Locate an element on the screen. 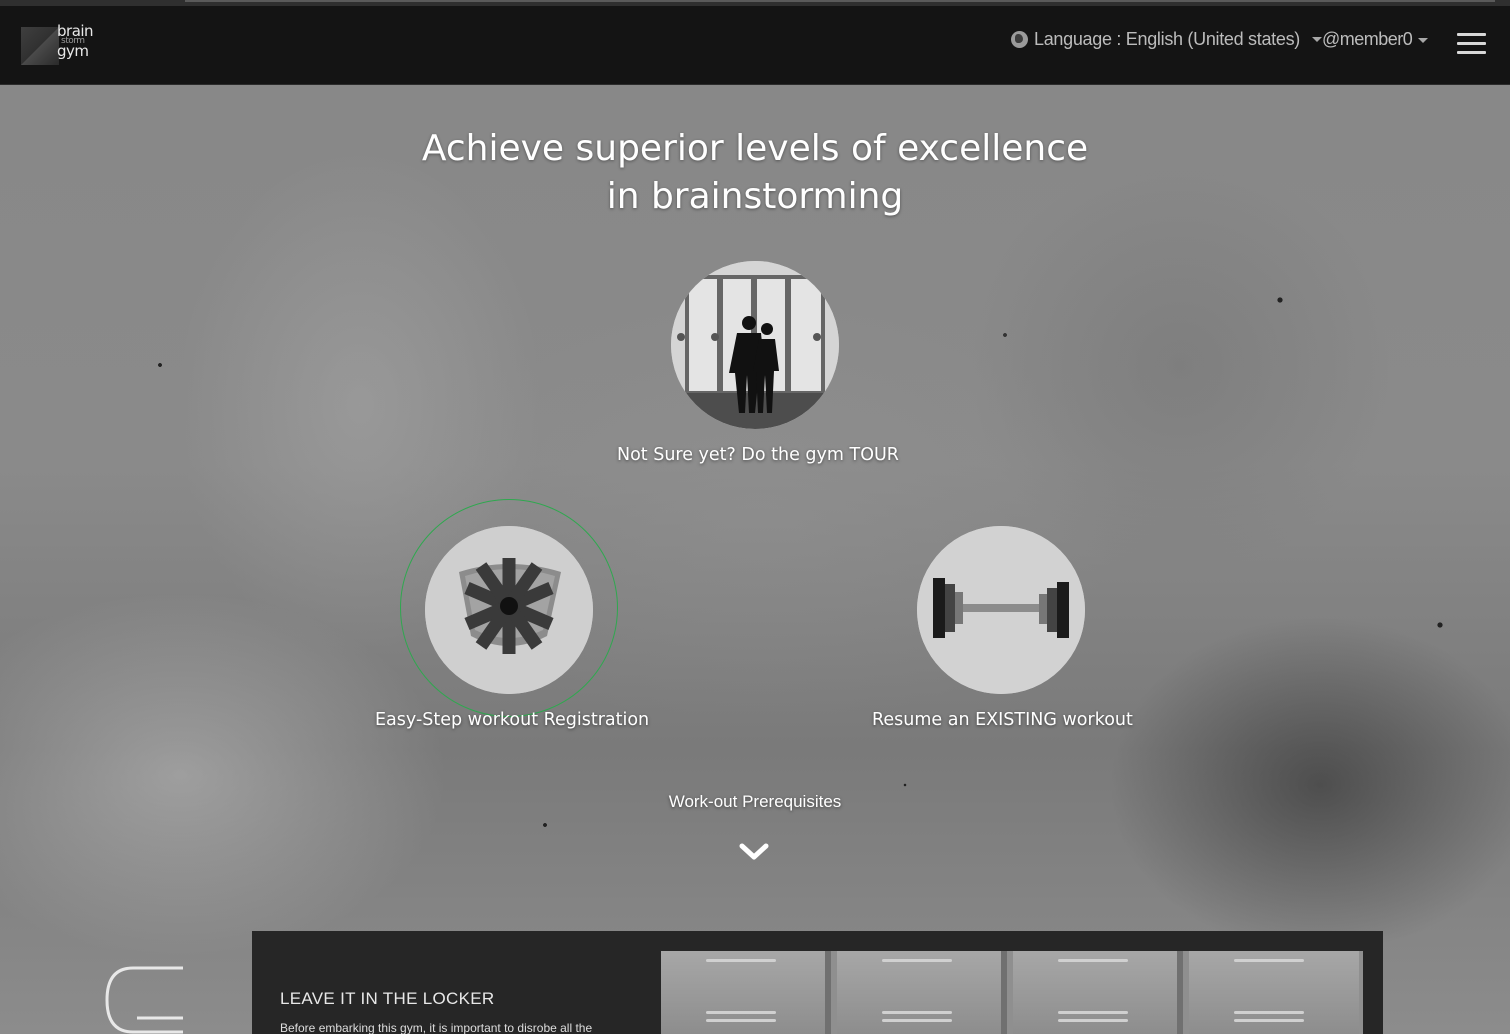 This screenshot has height=1034, width=1510. section-decoration-icon is located at coordinates (144, 1000).